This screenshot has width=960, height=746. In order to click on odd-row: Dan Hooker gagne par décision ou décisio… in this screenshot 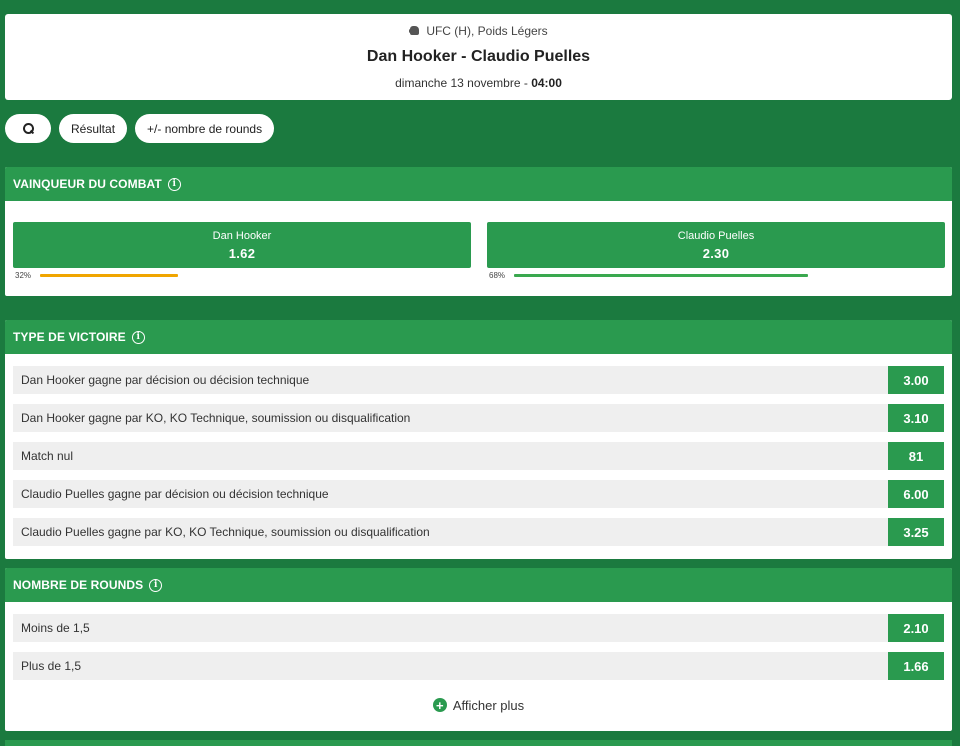, I will do `click(478, 380)`.